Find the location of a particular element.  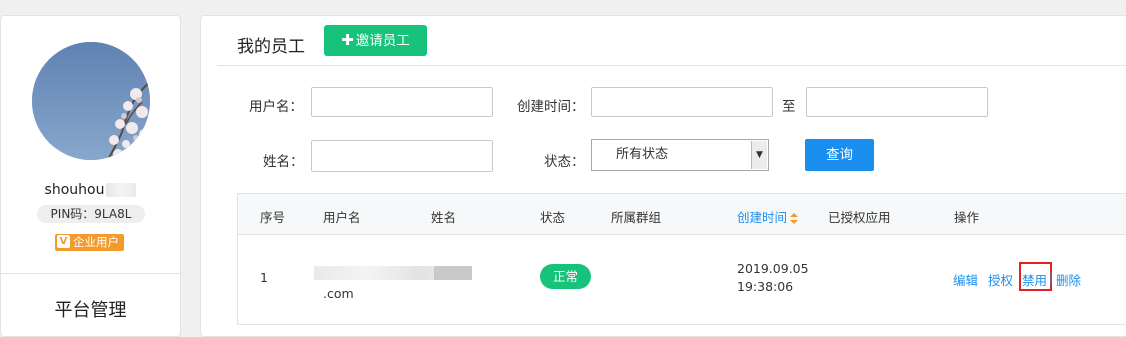

invite-employee-button: ✚ 邀请员工 is located at coordinates (375, 40).